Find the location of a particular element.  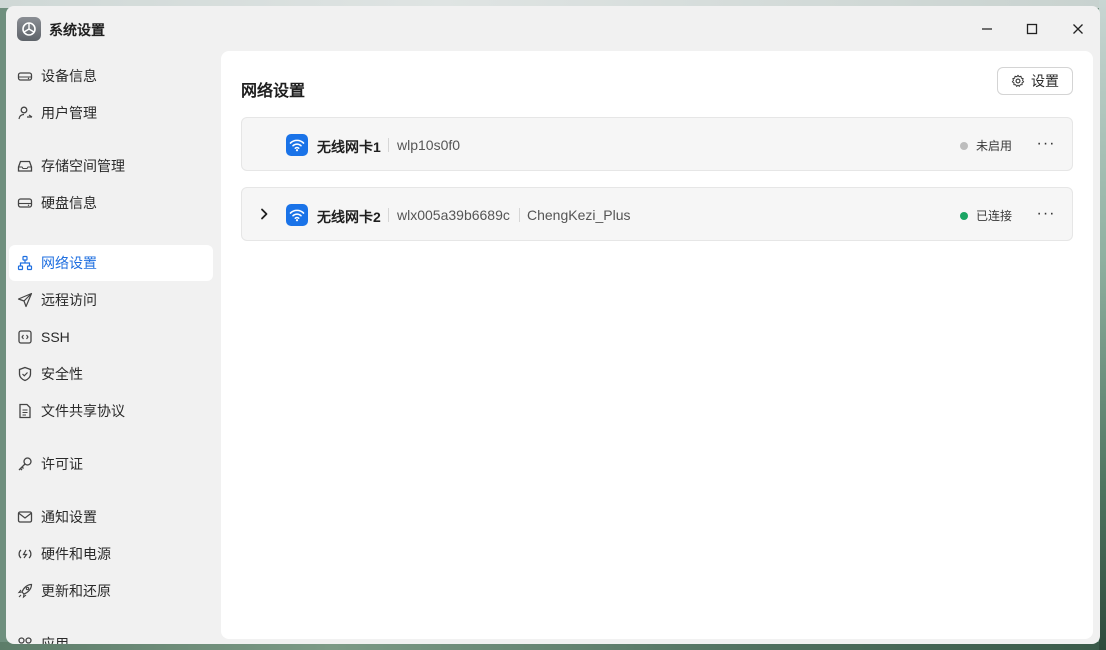

chevron-right-icon is located at coordinates (264, 214).